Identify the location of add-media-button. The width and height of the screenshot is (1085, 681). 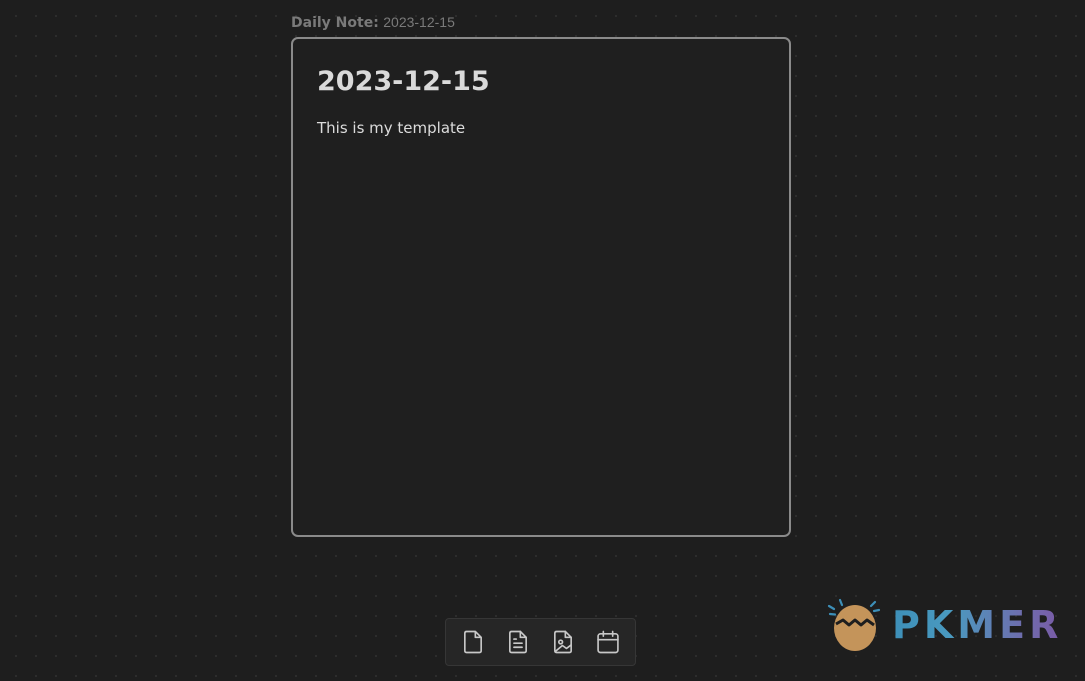
(563, 642).